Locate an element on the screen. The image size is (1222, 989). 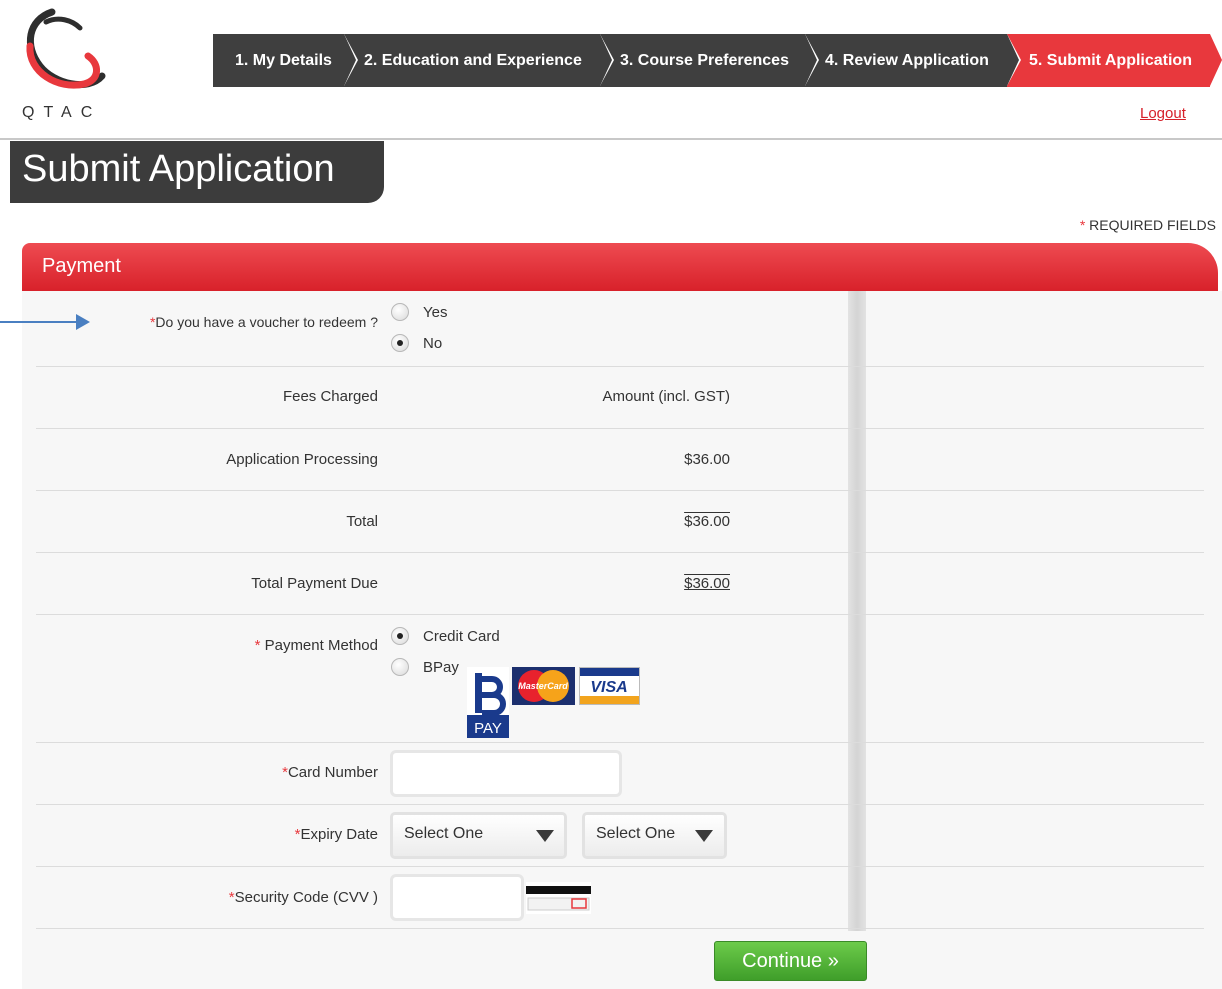
expiry-date-label-text: Expiry Date is located at coordinates (339, 834).